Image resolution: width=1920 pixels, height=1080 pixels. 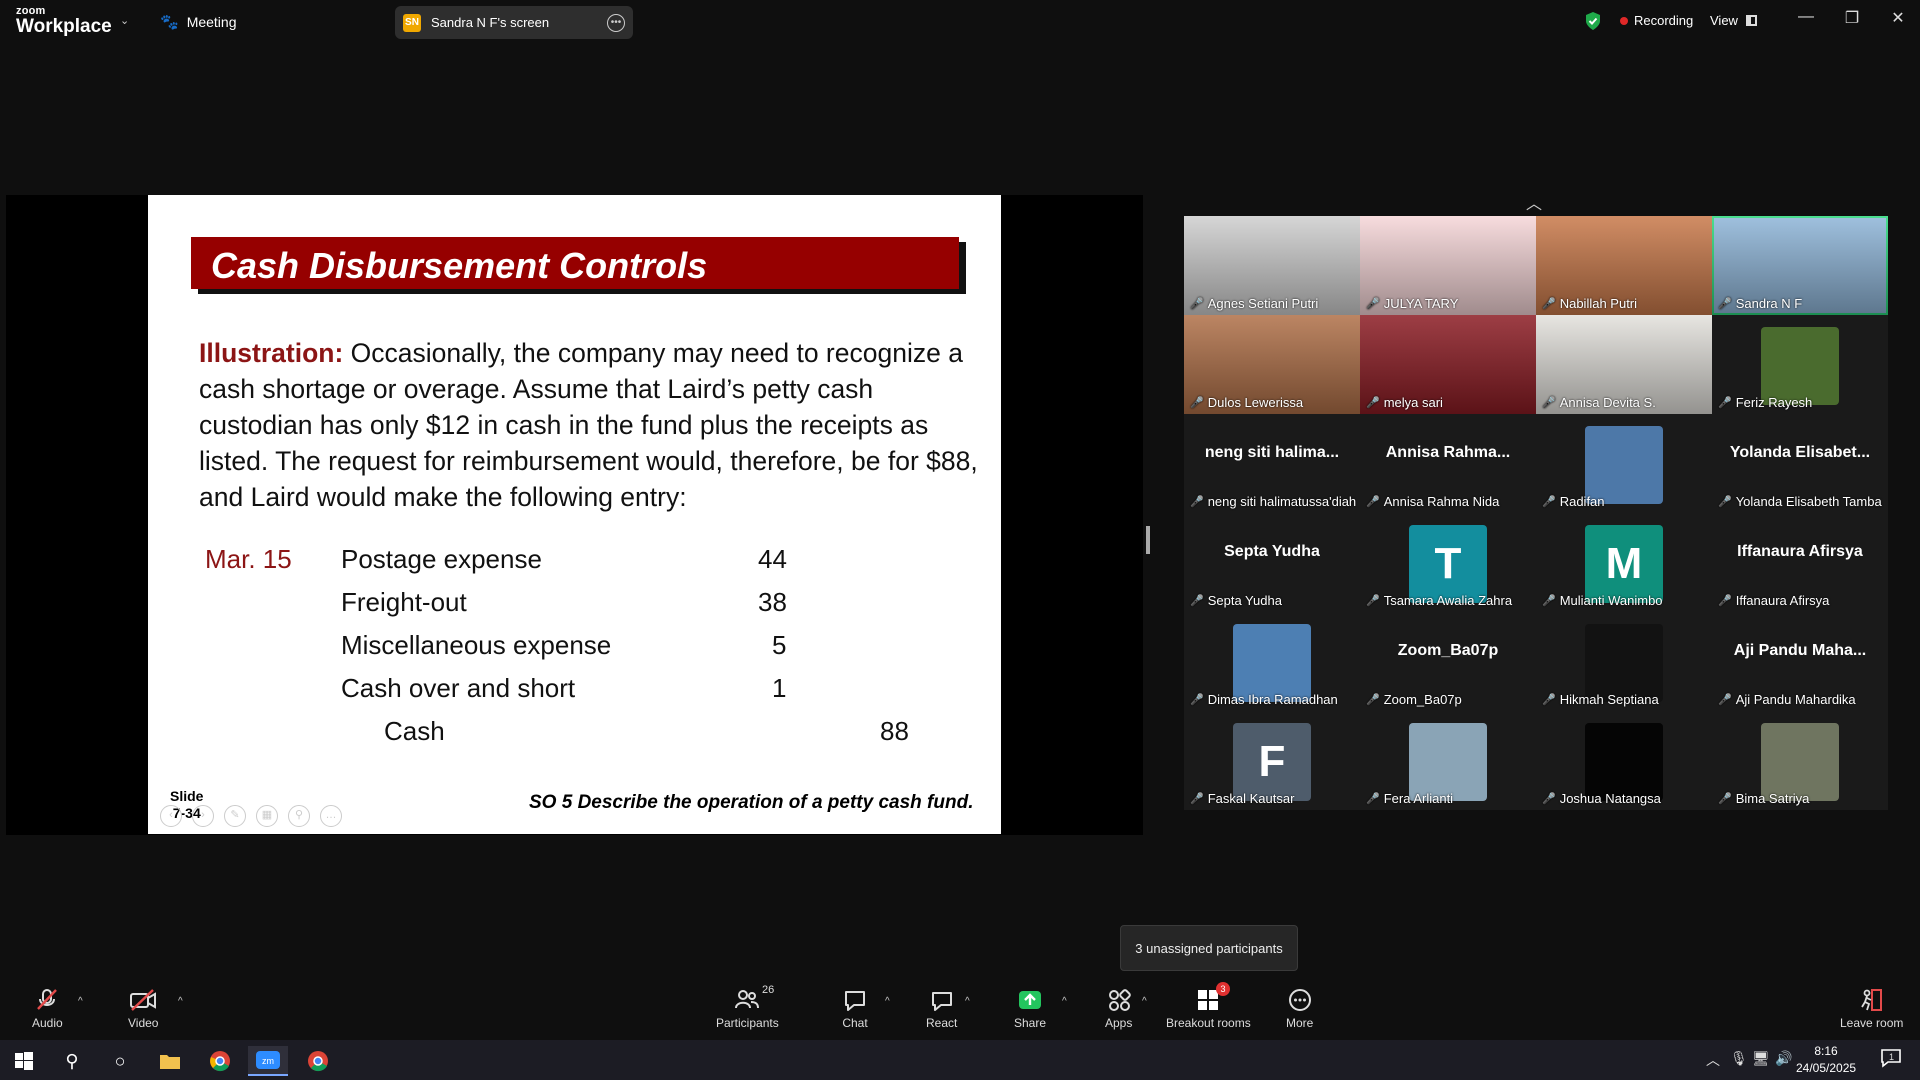 I want to click on audio-options-caret-icon: ^, so click(x=80, y=1001).